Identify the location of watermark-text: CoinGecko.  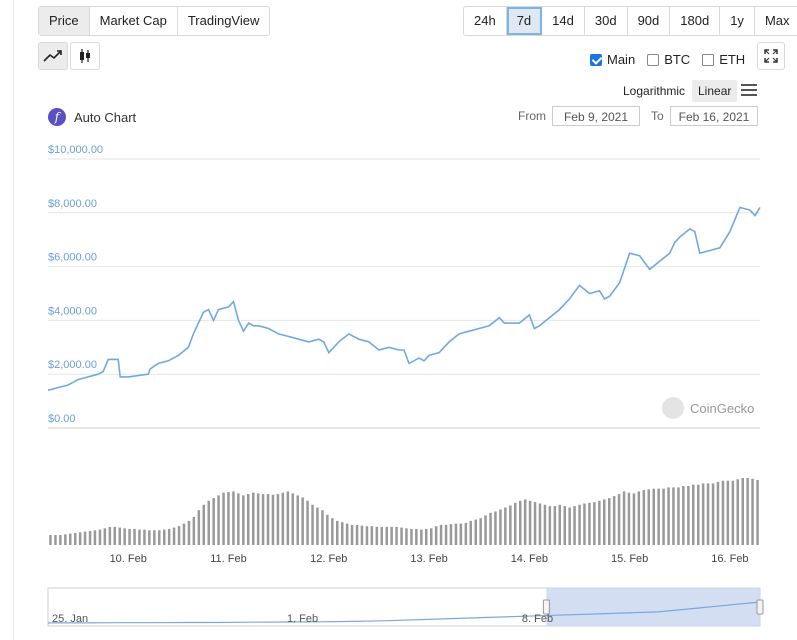
(722, 408).